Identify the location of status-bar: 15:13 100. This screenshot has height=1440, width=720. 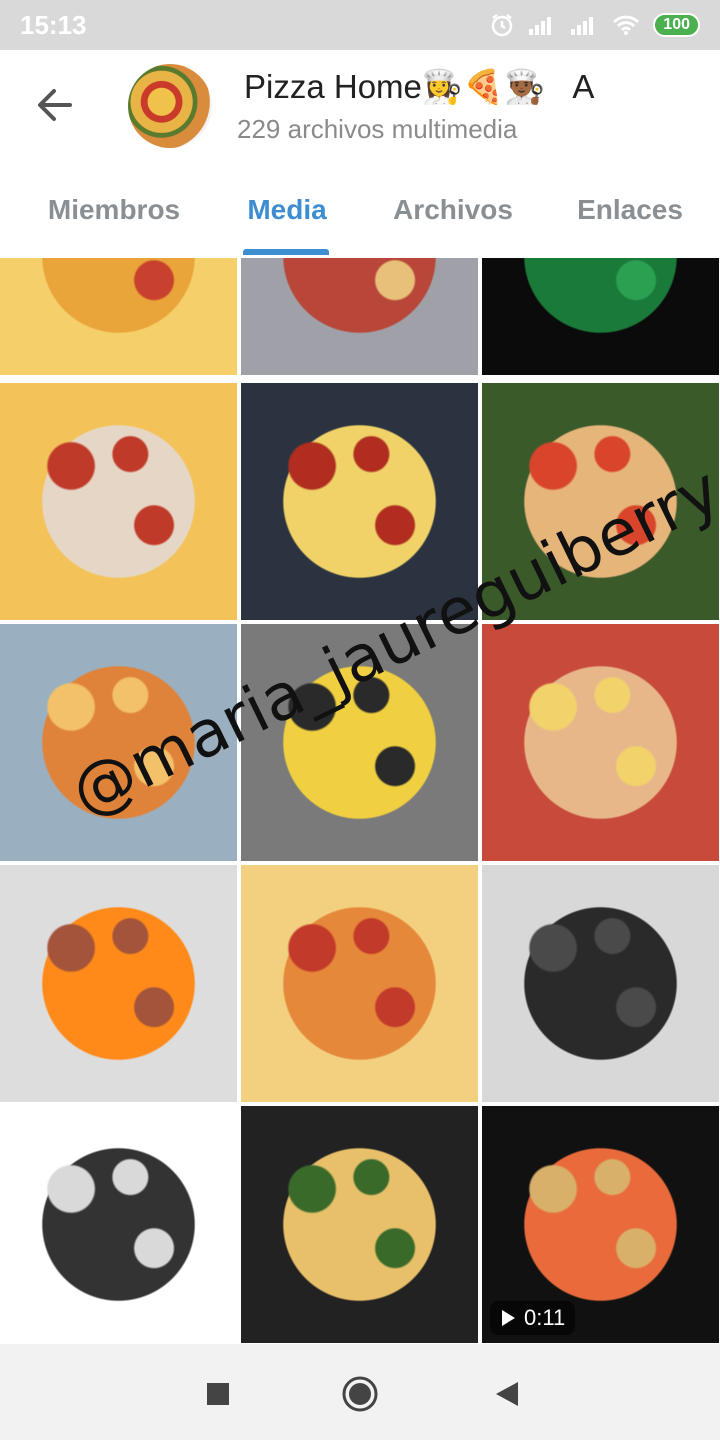
(360, 25).